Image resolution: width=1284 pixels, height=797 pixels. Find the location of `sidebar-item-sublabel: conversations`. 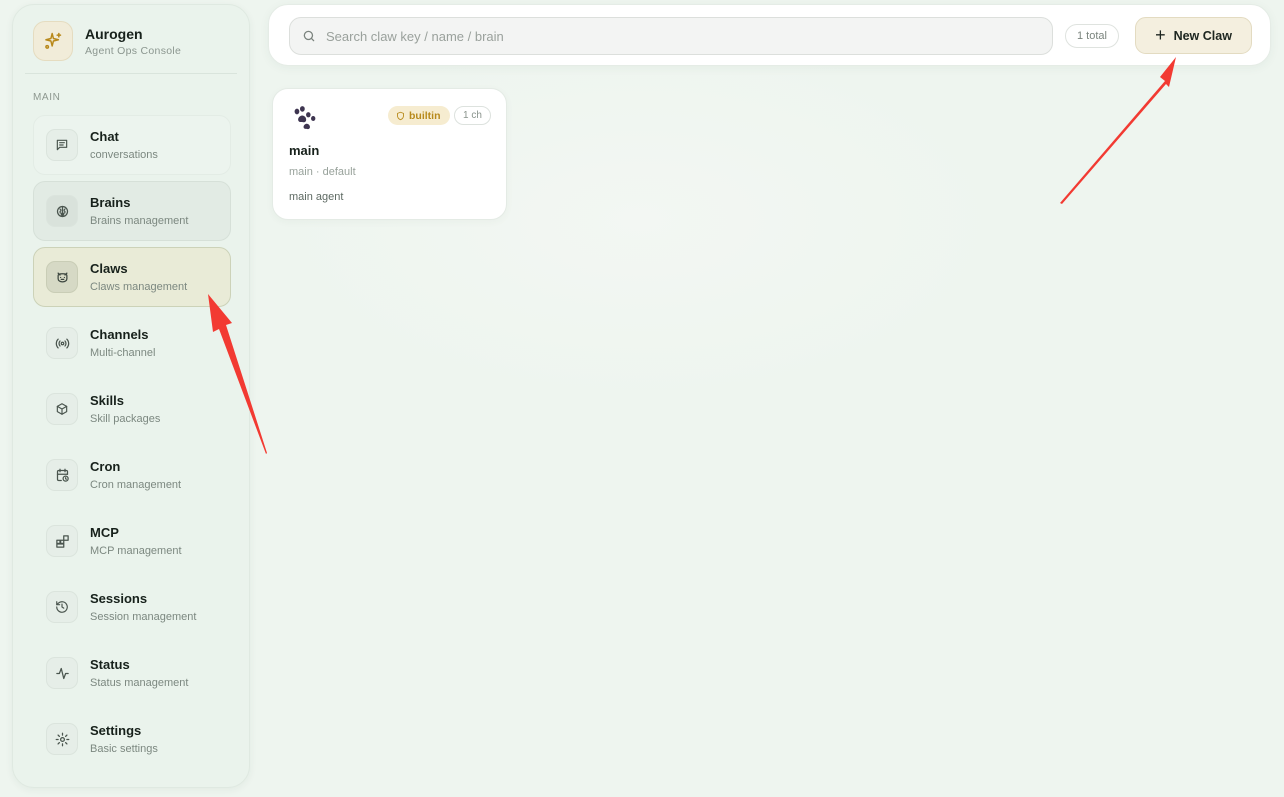

sidebar-item-sublabel: conversations is located at coordinates (124, 155).